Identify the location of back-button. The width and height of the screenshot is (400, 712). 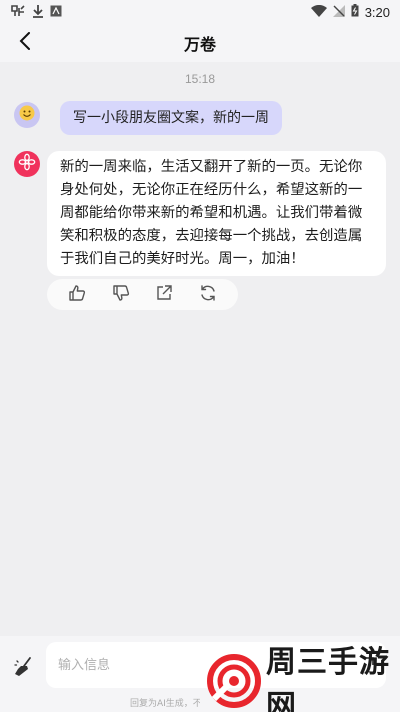
(25, 43).